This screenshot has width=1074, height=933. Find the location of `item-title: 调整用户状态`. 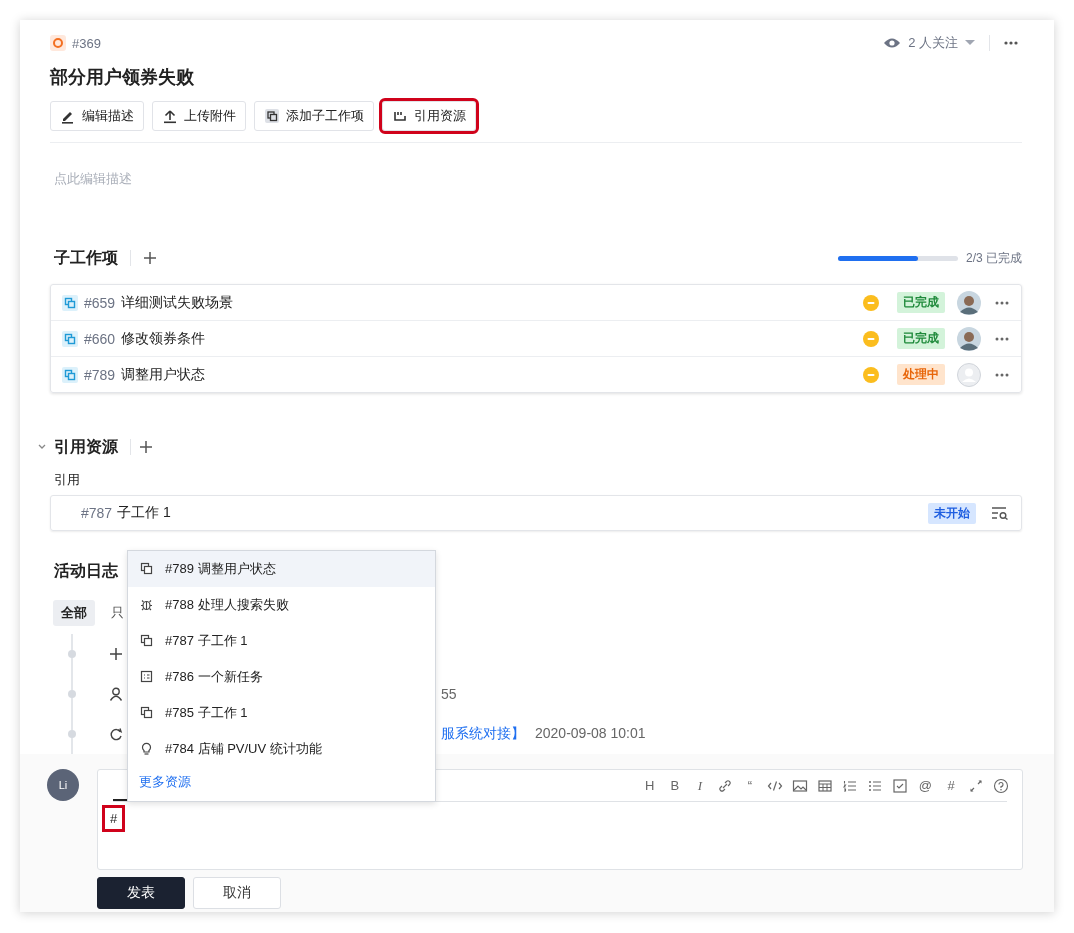

item-title: 调整用户状态 is located at coordinates (164, 374).